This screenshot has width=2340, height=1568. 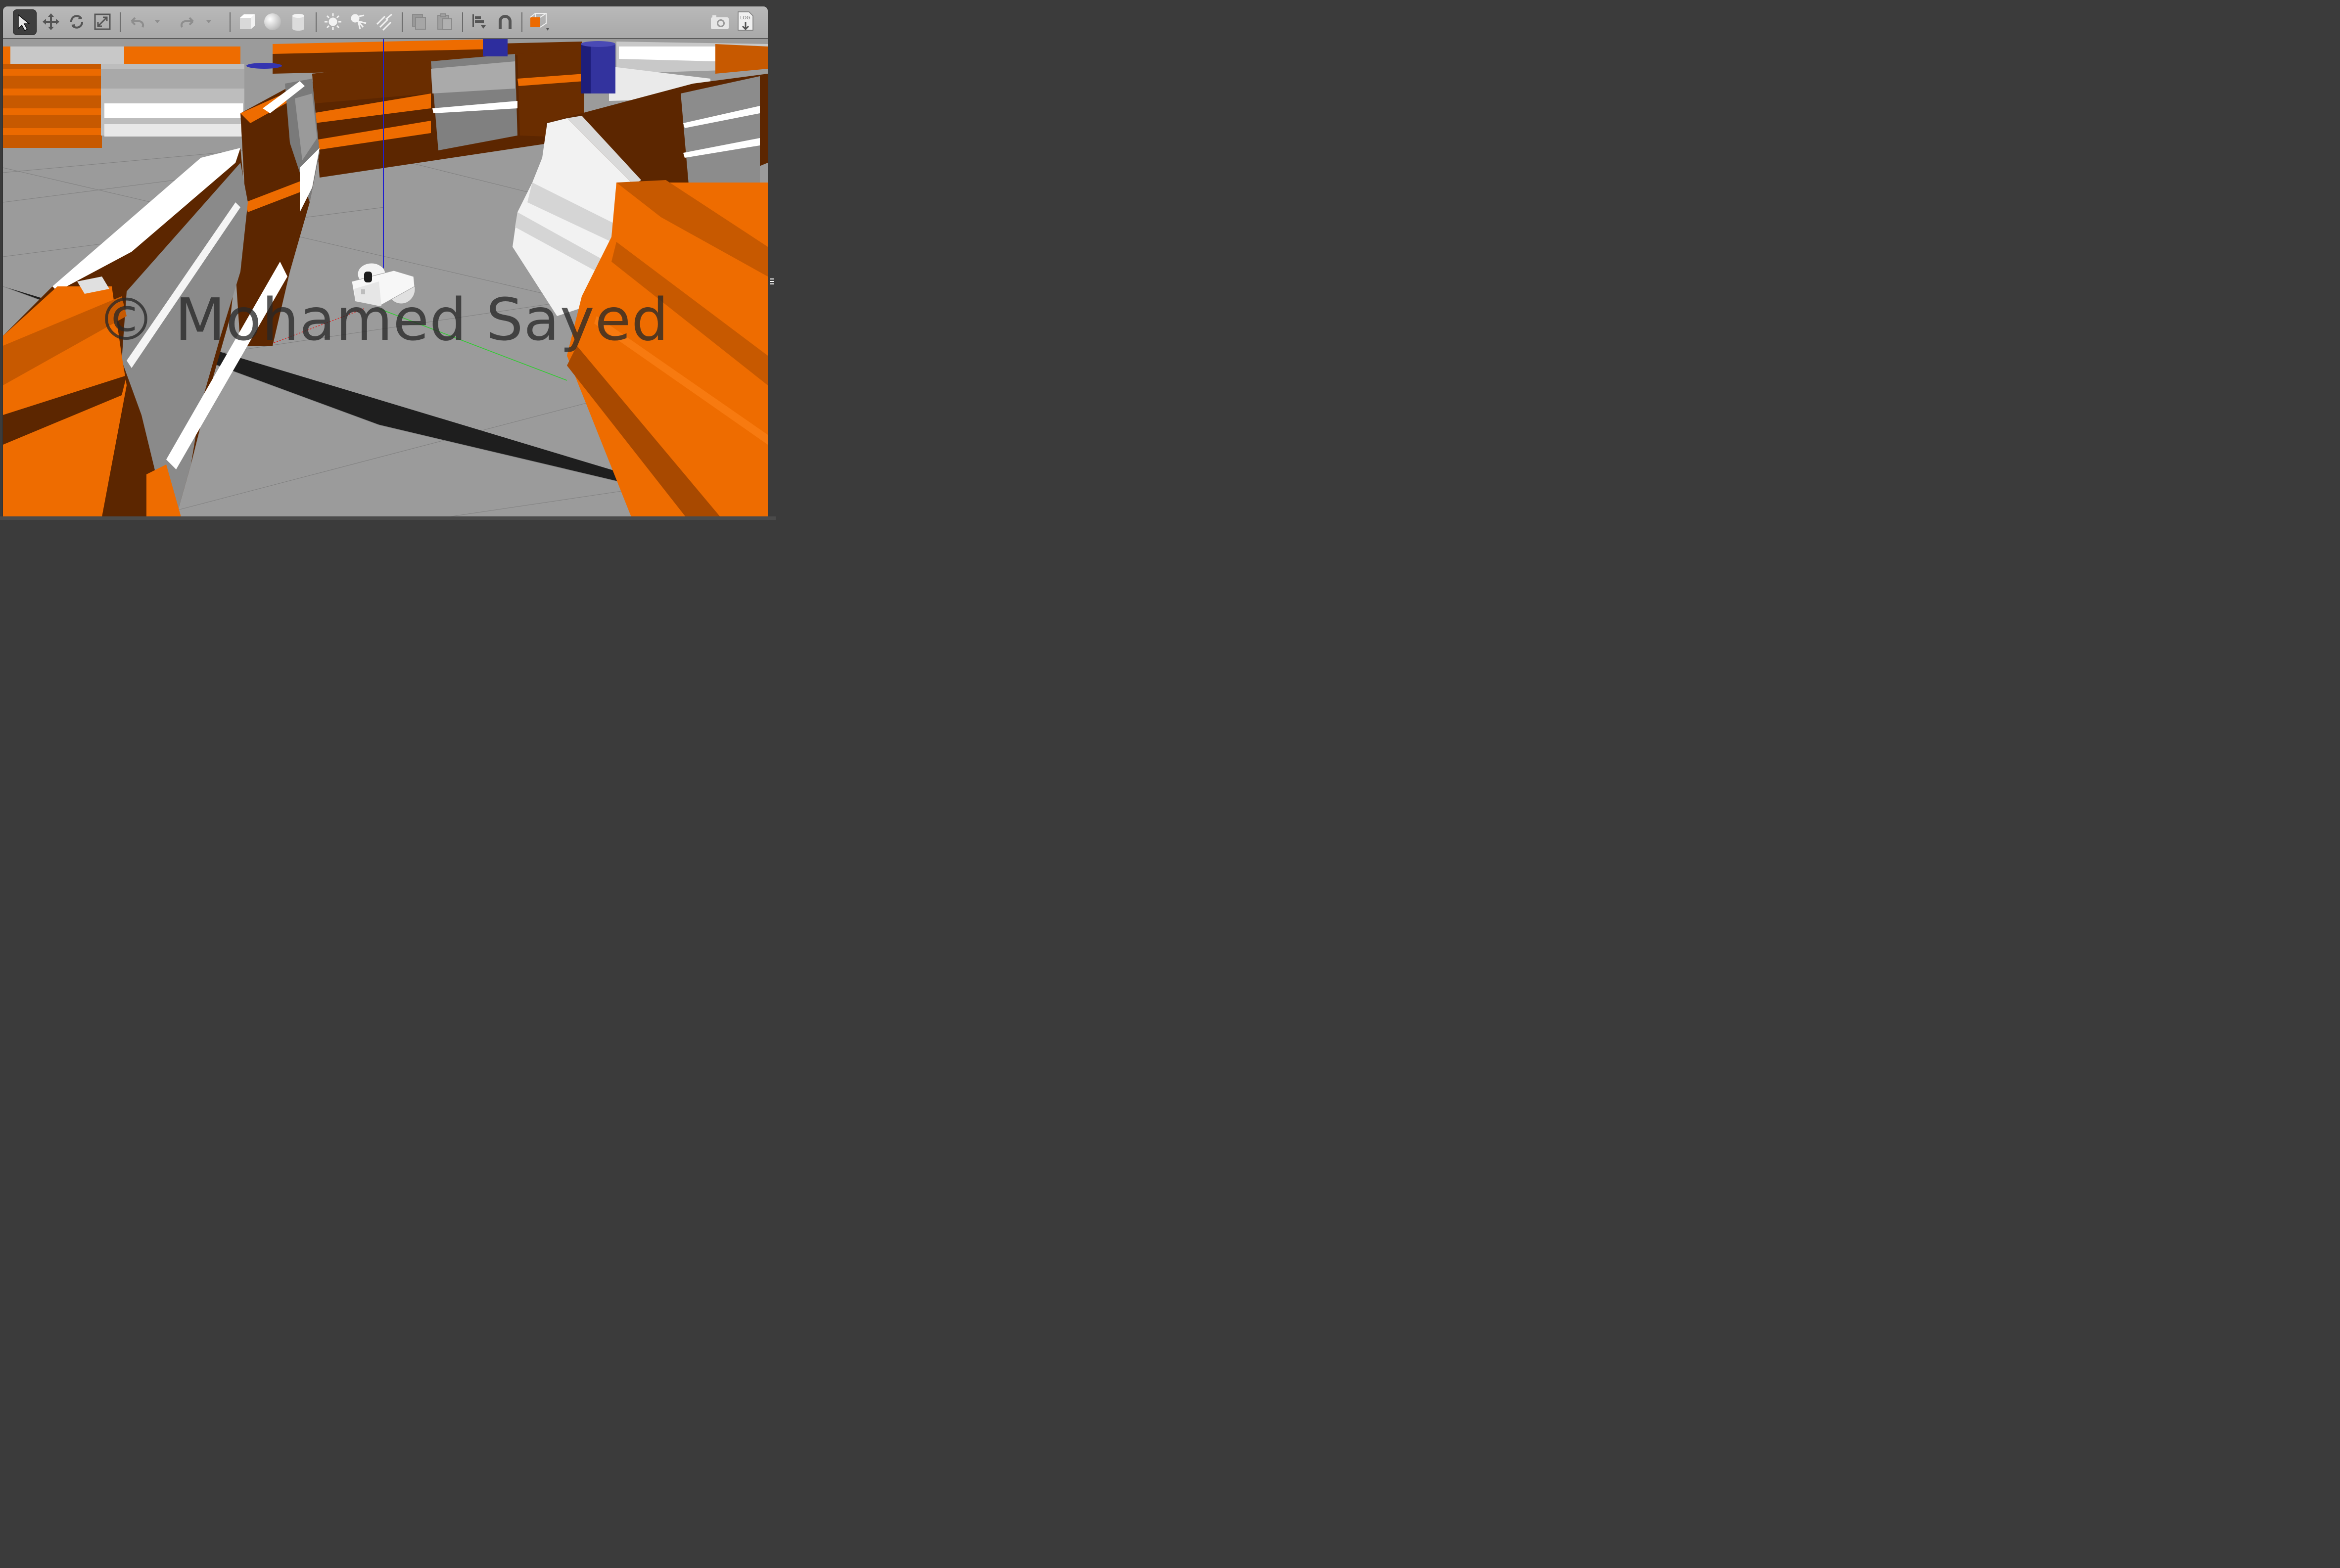 What do you see at coordinates (157, 21) in the screenshot?
I see `undo-dropdown-icon` at bounding box center [157, 21].